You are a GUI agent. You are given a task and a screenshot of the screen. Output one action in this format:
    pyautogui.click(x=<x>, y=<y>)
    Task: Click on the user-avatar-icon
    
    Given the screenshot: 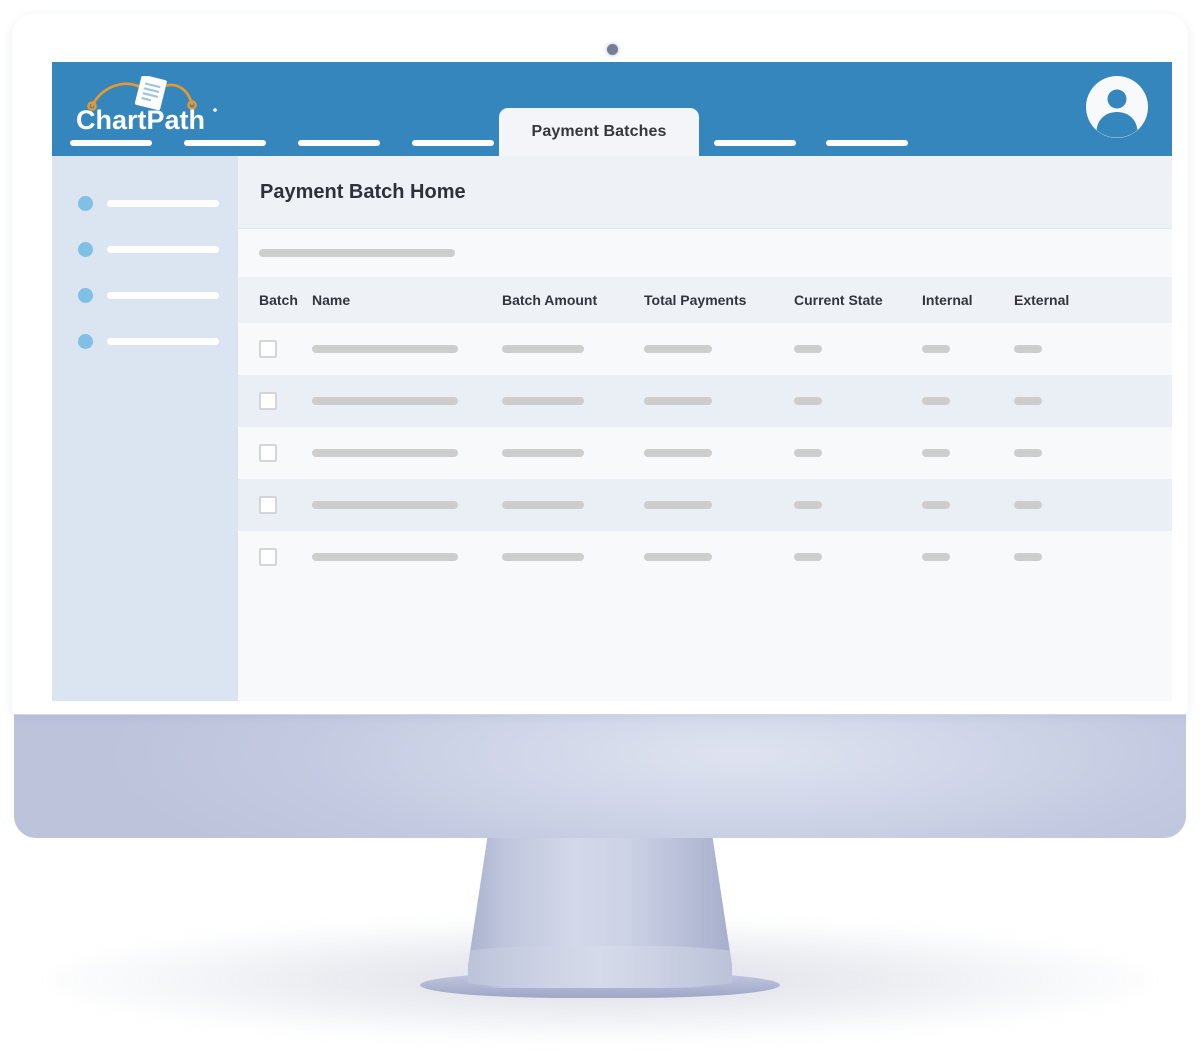 What is the action you would take?
    pyautogui.click(x=1117, y=107)
    